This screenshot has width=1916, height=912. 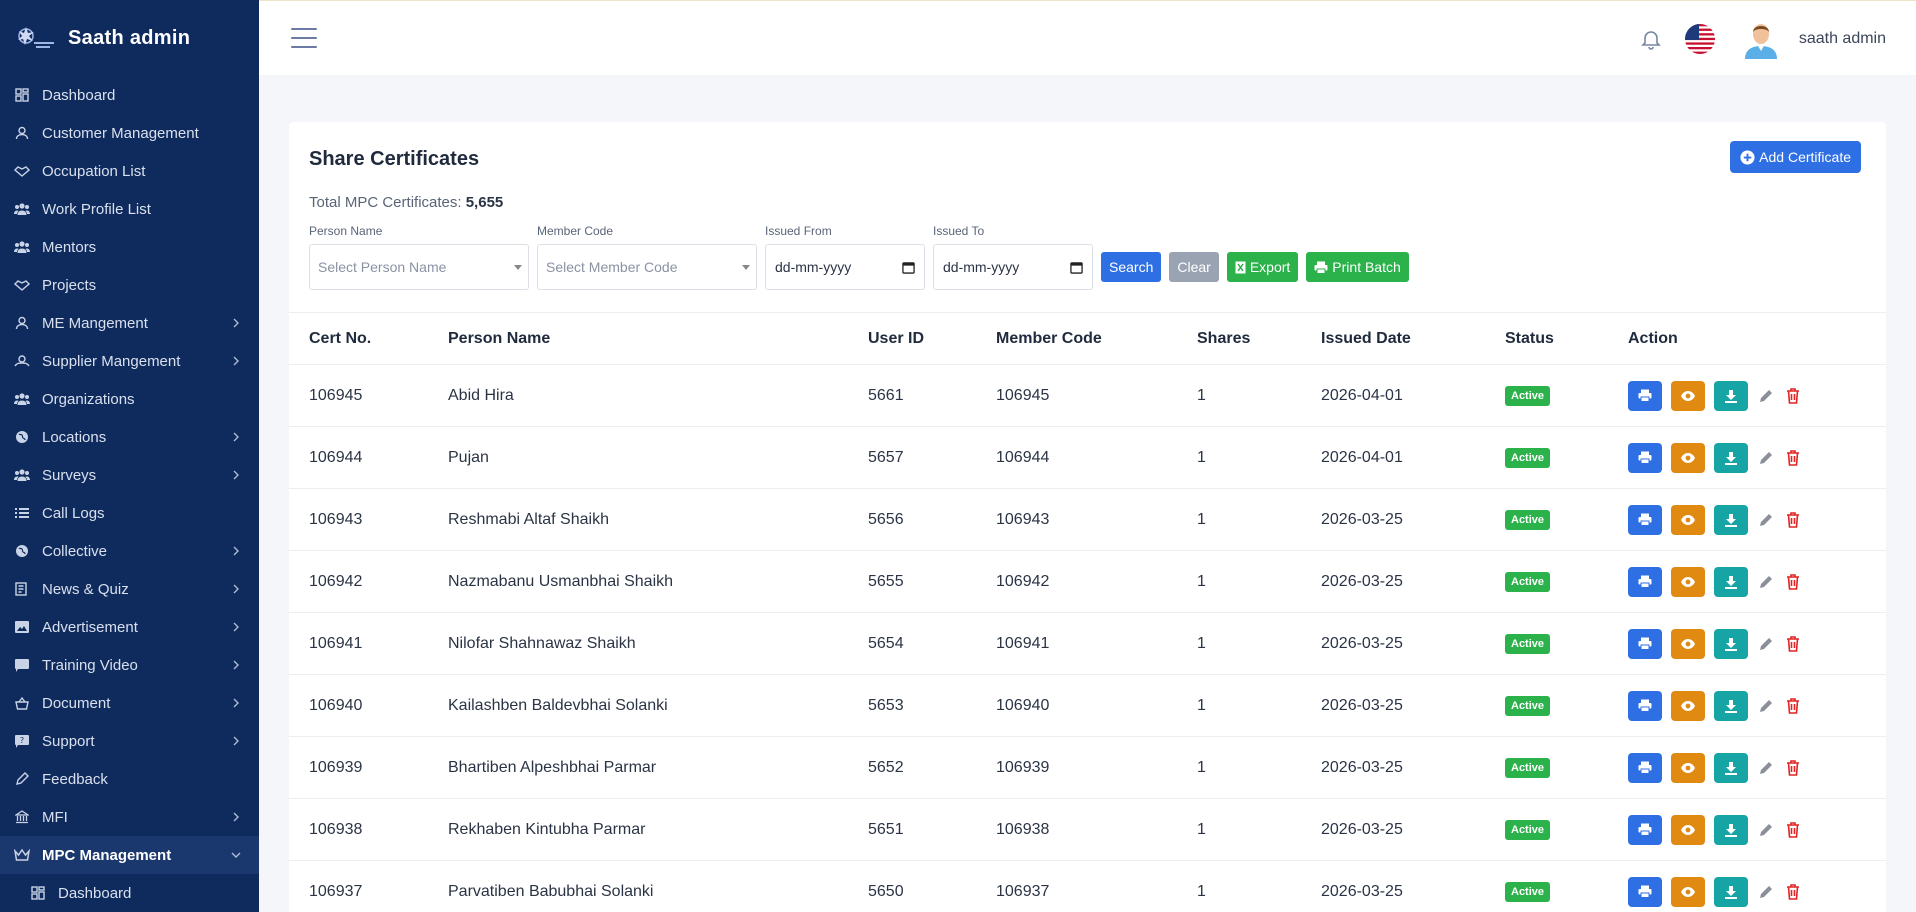 What do you see at coordinates (129, 38) in the screenshot?
I see `brand: Saath admin` at bounding box center [129, 38].